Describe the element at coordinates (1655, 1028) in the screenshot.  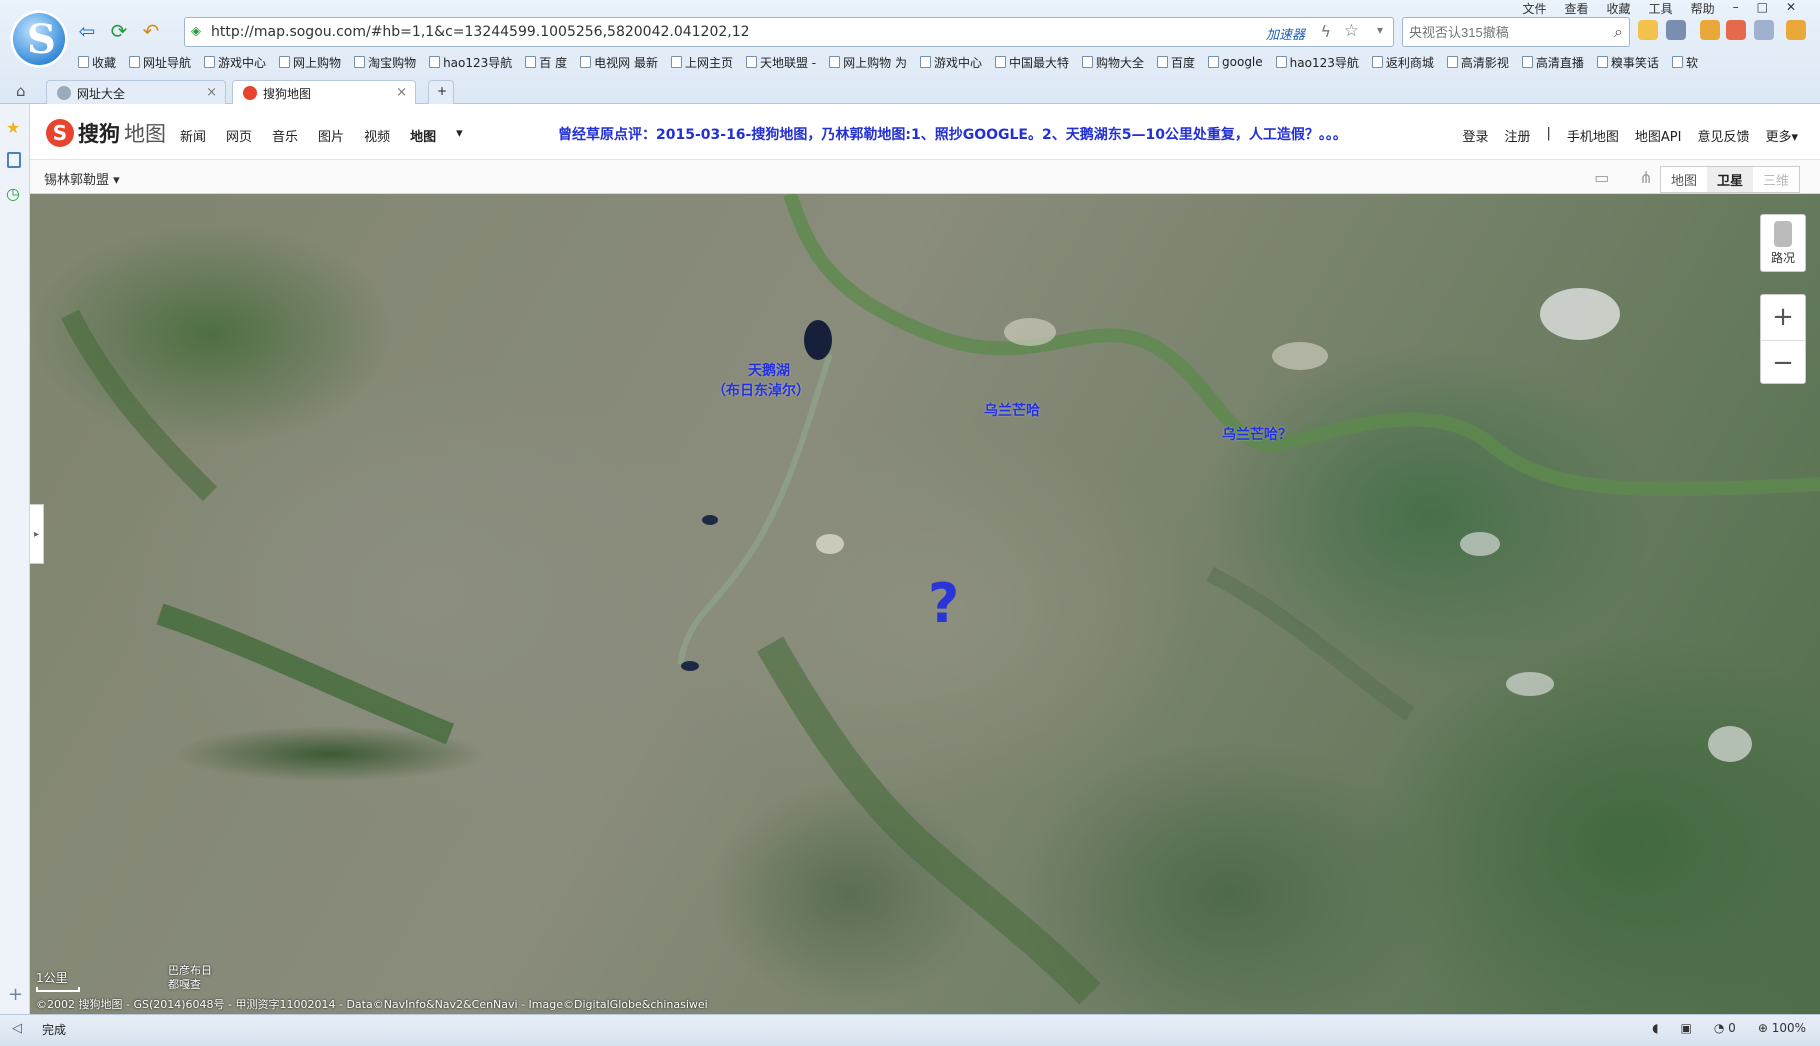
I see `speaker-icon: ◖` at that location.